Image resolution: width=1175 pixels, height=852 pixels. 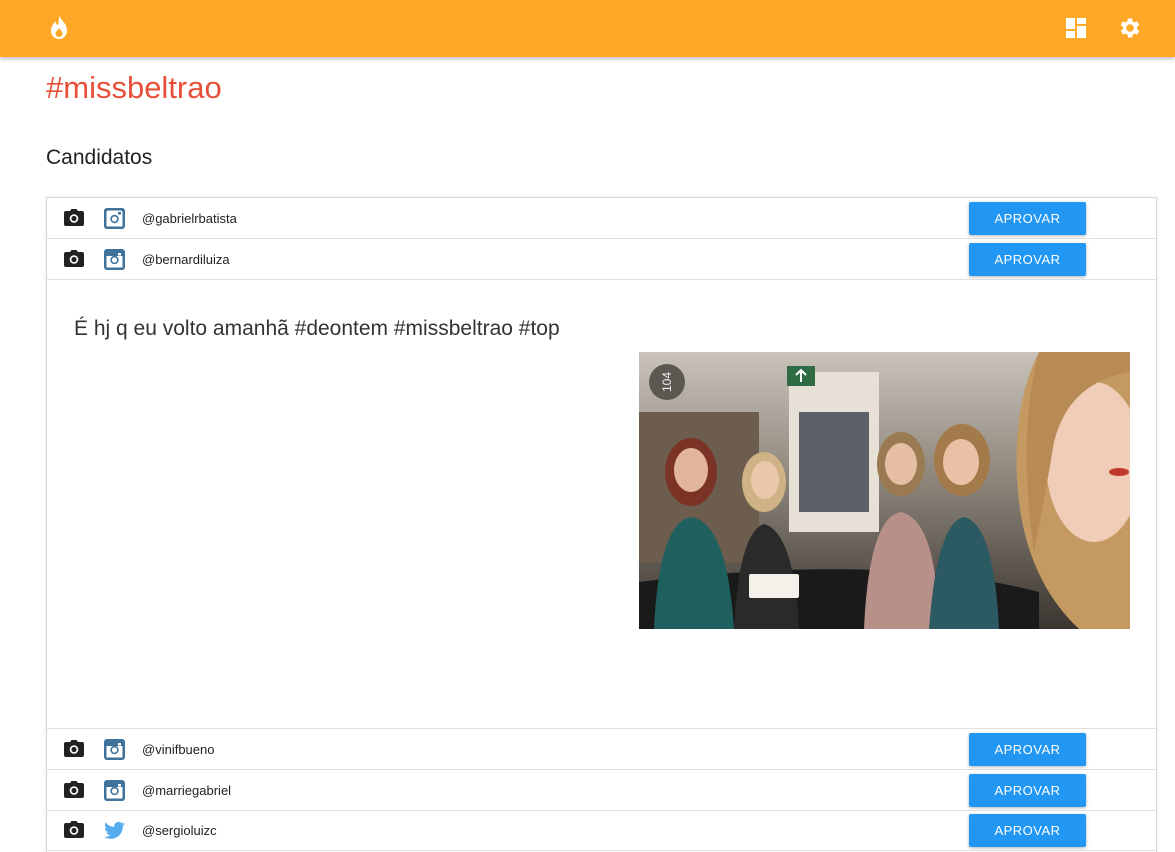 What do you see at coordinates (134, 87) in the screenshot?
I see `page-title: #missbeltrao` at bounding box center [134, 87].